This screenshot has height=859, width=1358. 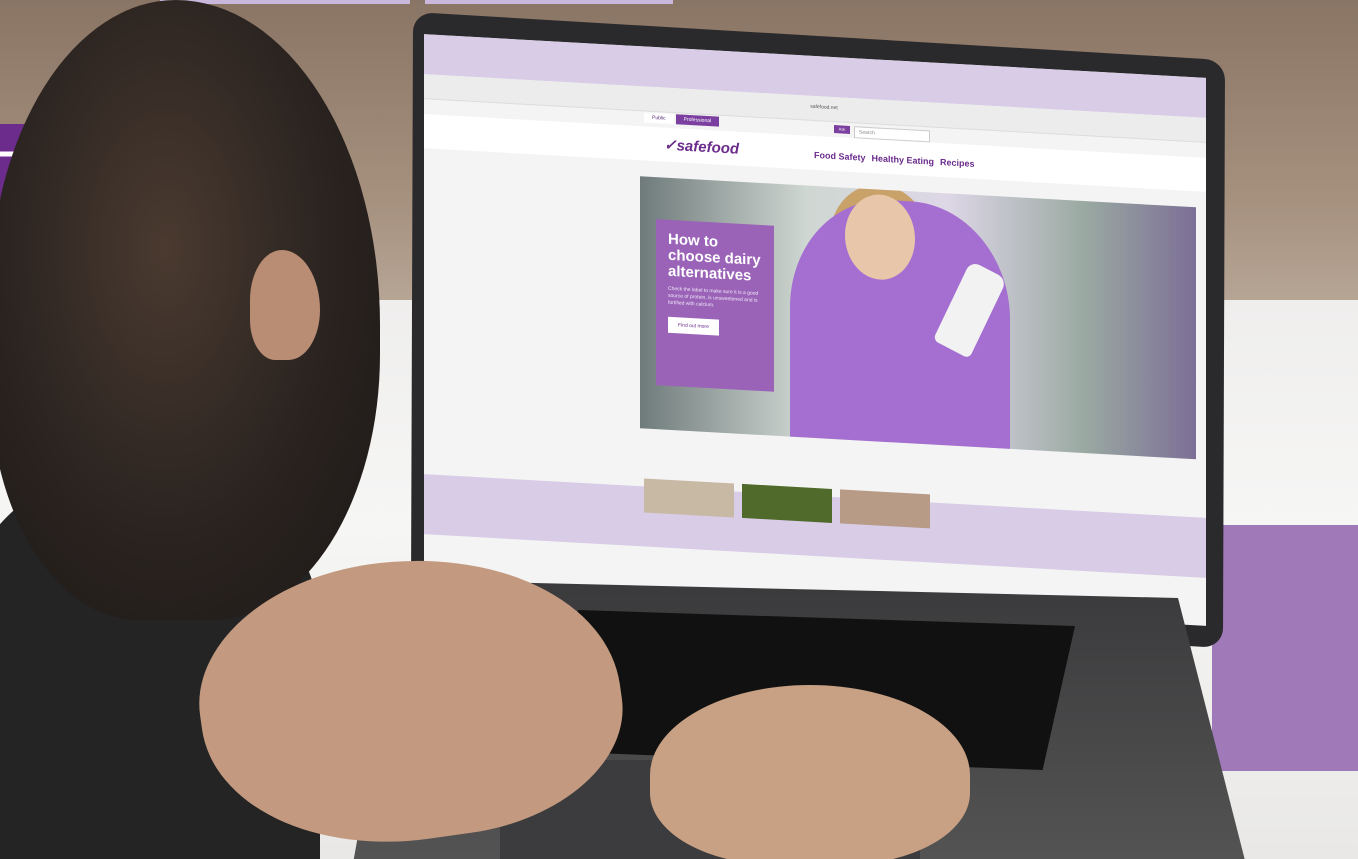 What do you see at coordinates (824, 109) in the screenshot?
I see `address-bar: safefood.net` at bounding box center [824, 109].